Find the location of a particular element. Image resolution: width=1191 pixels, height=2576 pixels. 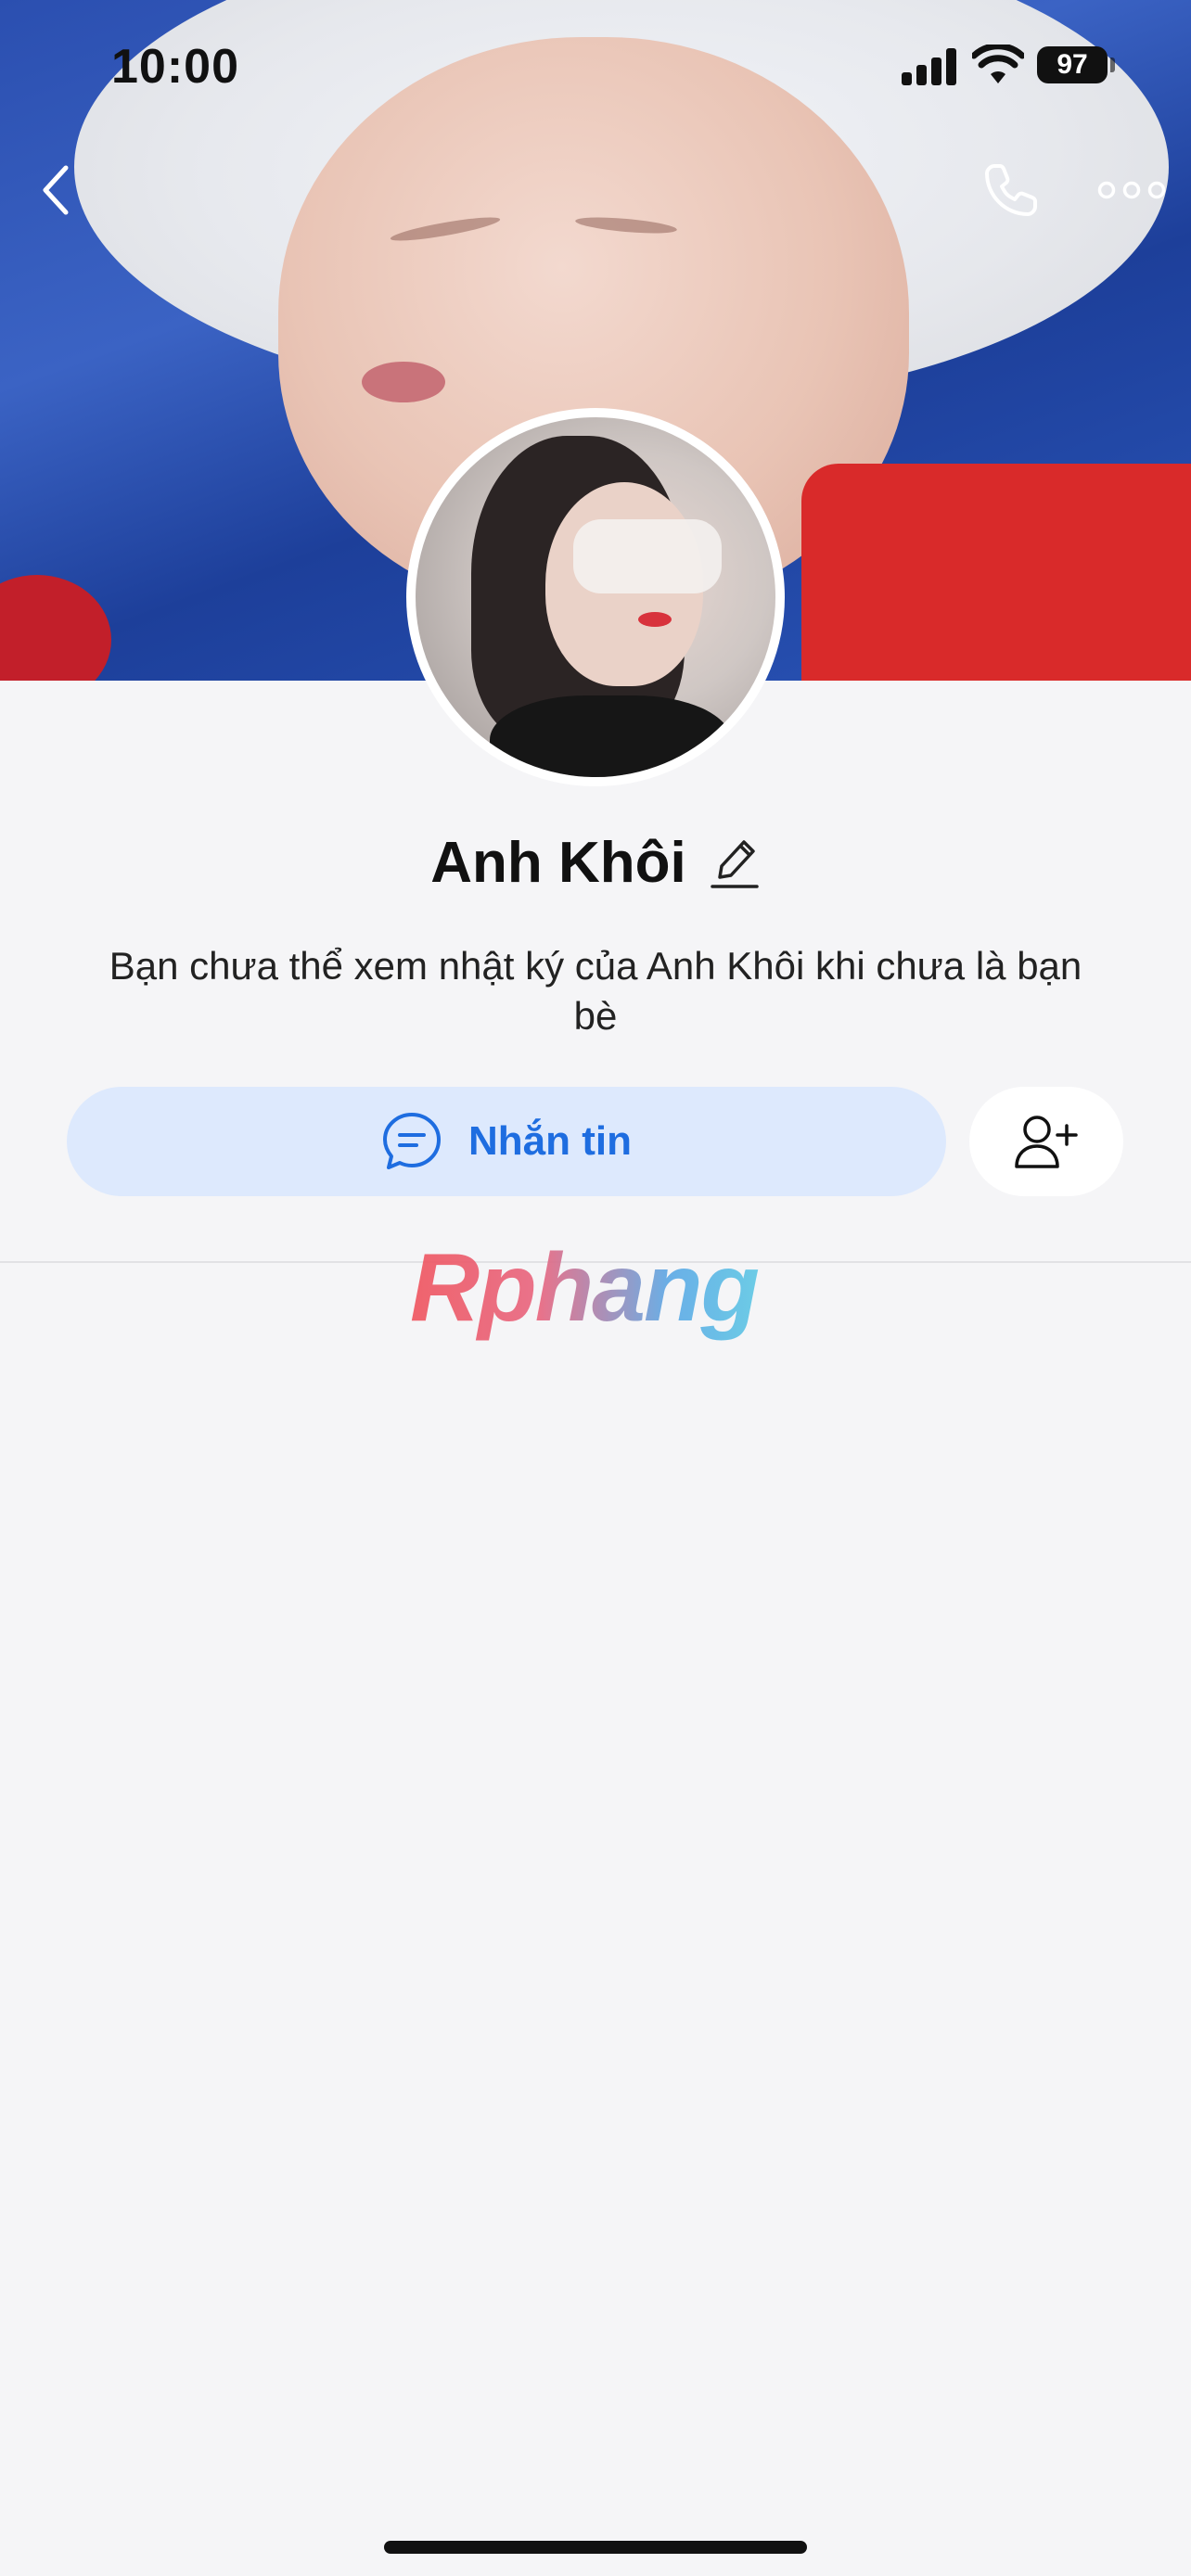

watermark-logo: Rphang is located at coordinates (595, 1289).